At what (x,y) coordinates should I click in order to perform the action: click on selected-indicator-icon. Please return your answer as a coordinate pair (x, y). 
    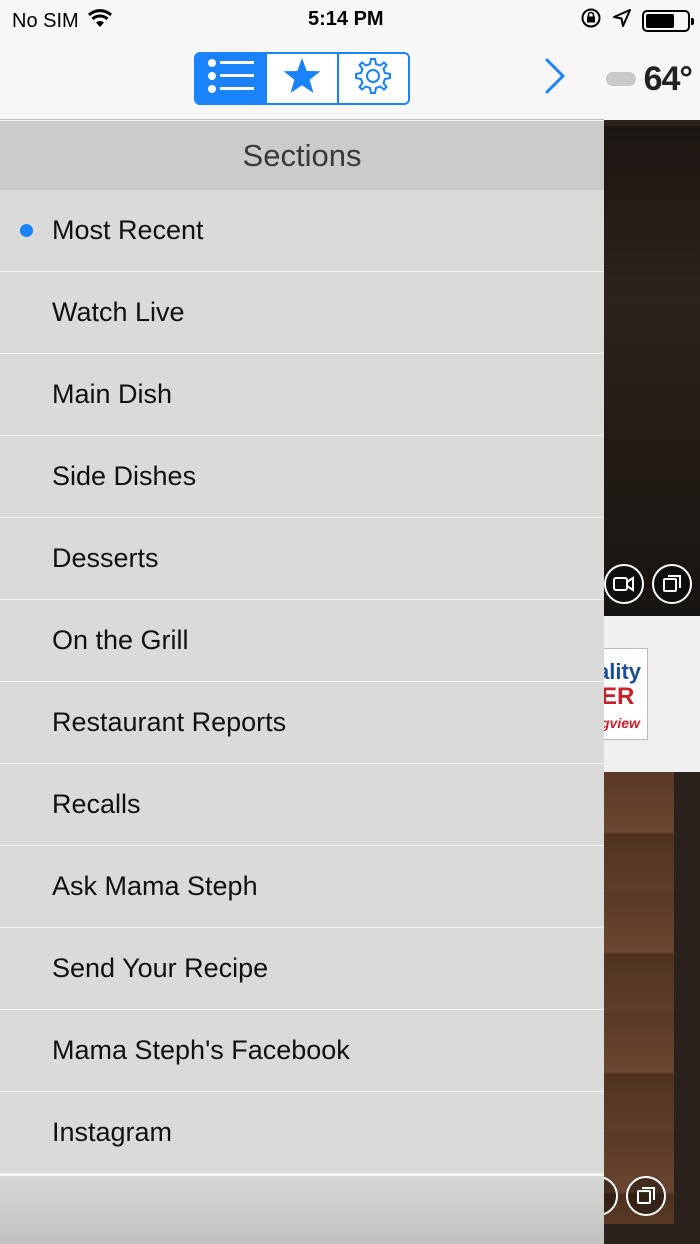
    Looking at the image, I should click on (26, 230).